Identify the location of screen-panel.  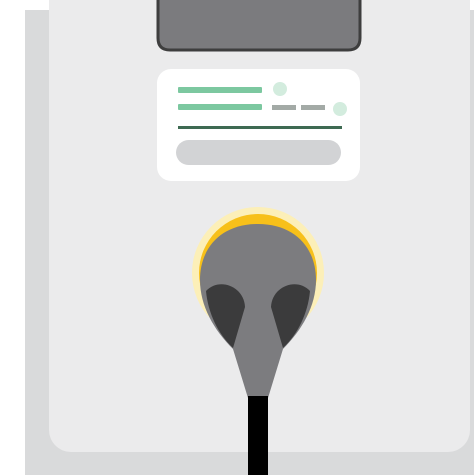
(259, 26).